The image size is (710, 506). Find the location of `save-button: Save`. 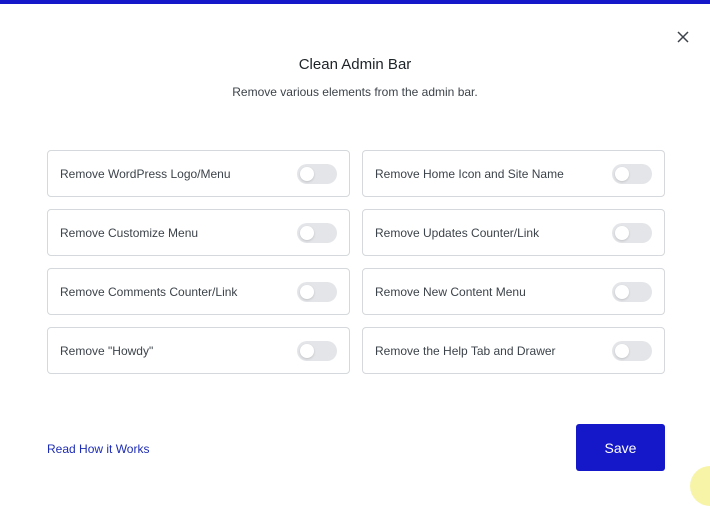

save-button: Save is located at coordinates (620, 447).